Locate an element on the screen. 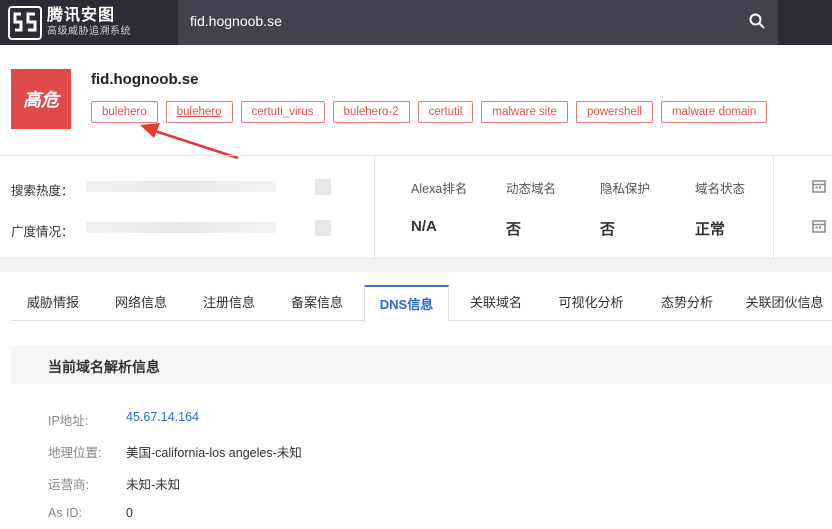 This screenshot has height=529, width=832. search-heat-label: 搜索热度： is located at coordinates (42, 191).